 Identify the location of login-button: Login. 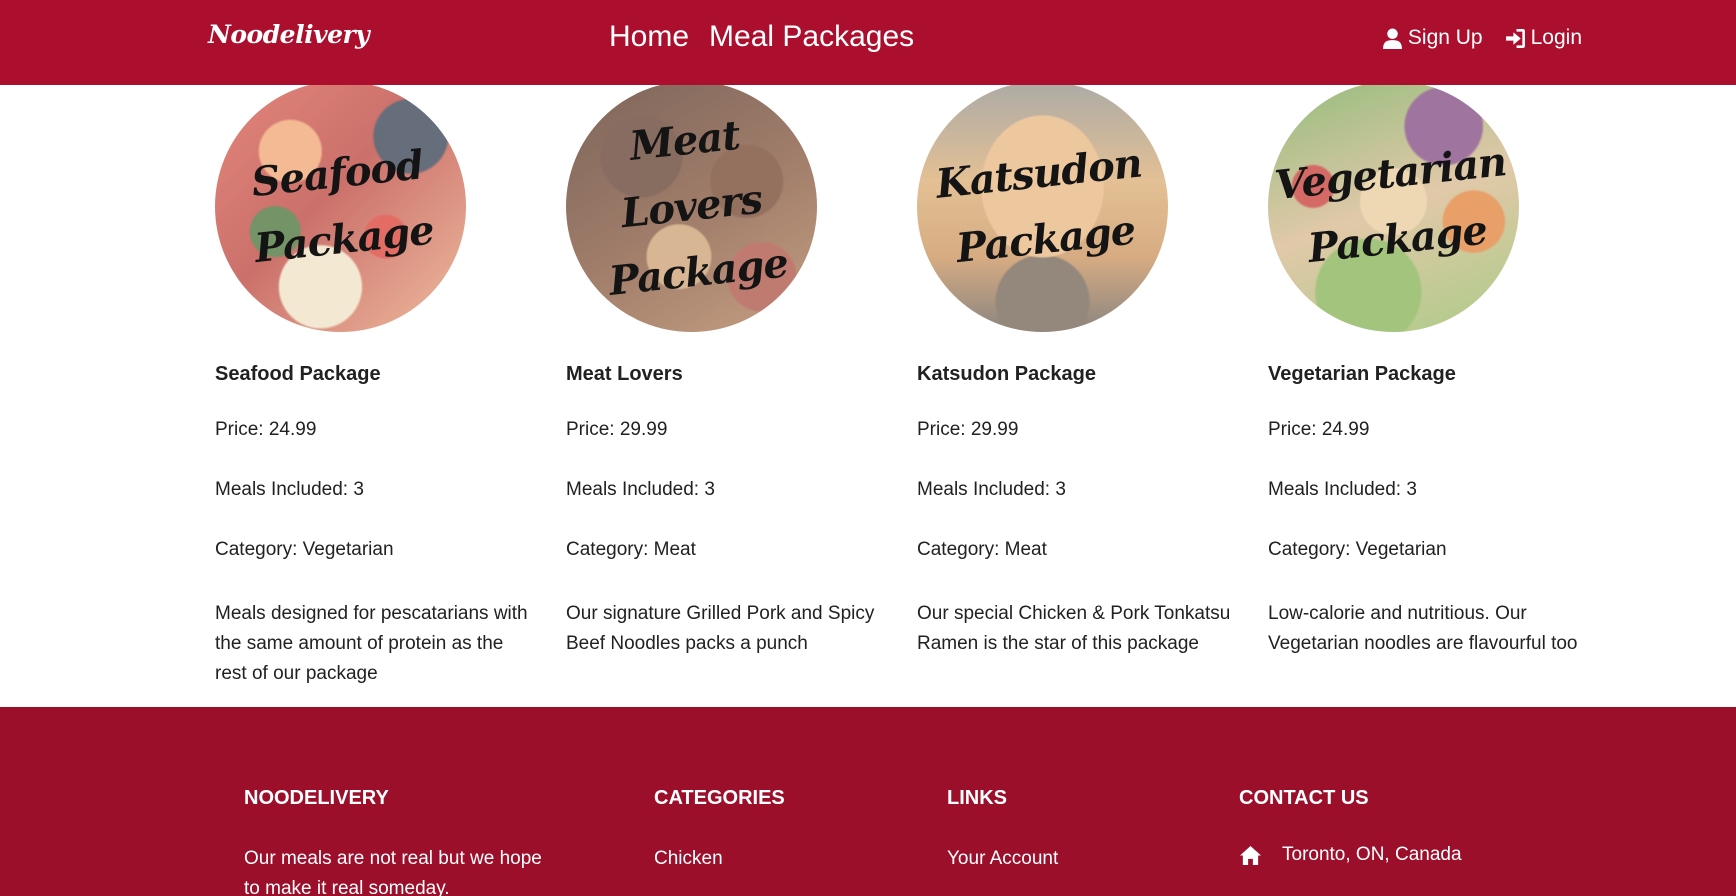
(1543, 38).